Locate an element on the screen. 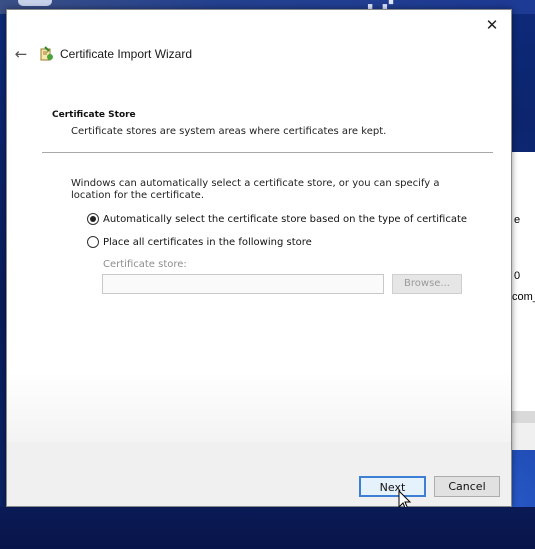 The width and height of the screenshot is (535, 549). certificate-icon is located at coordinates (46, 53).